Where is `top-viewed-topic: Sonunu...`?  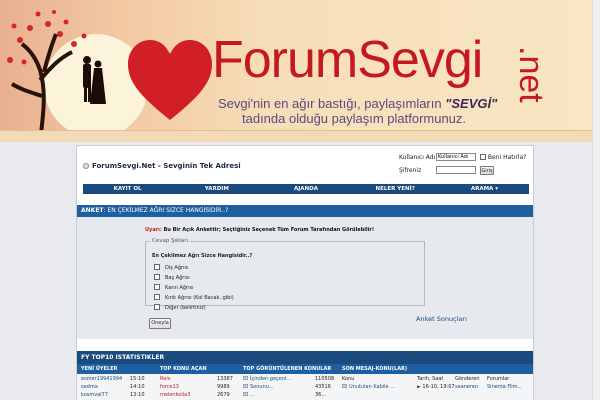 top-viewed-topic: Sonunu... is located at coordinates (258, 387).